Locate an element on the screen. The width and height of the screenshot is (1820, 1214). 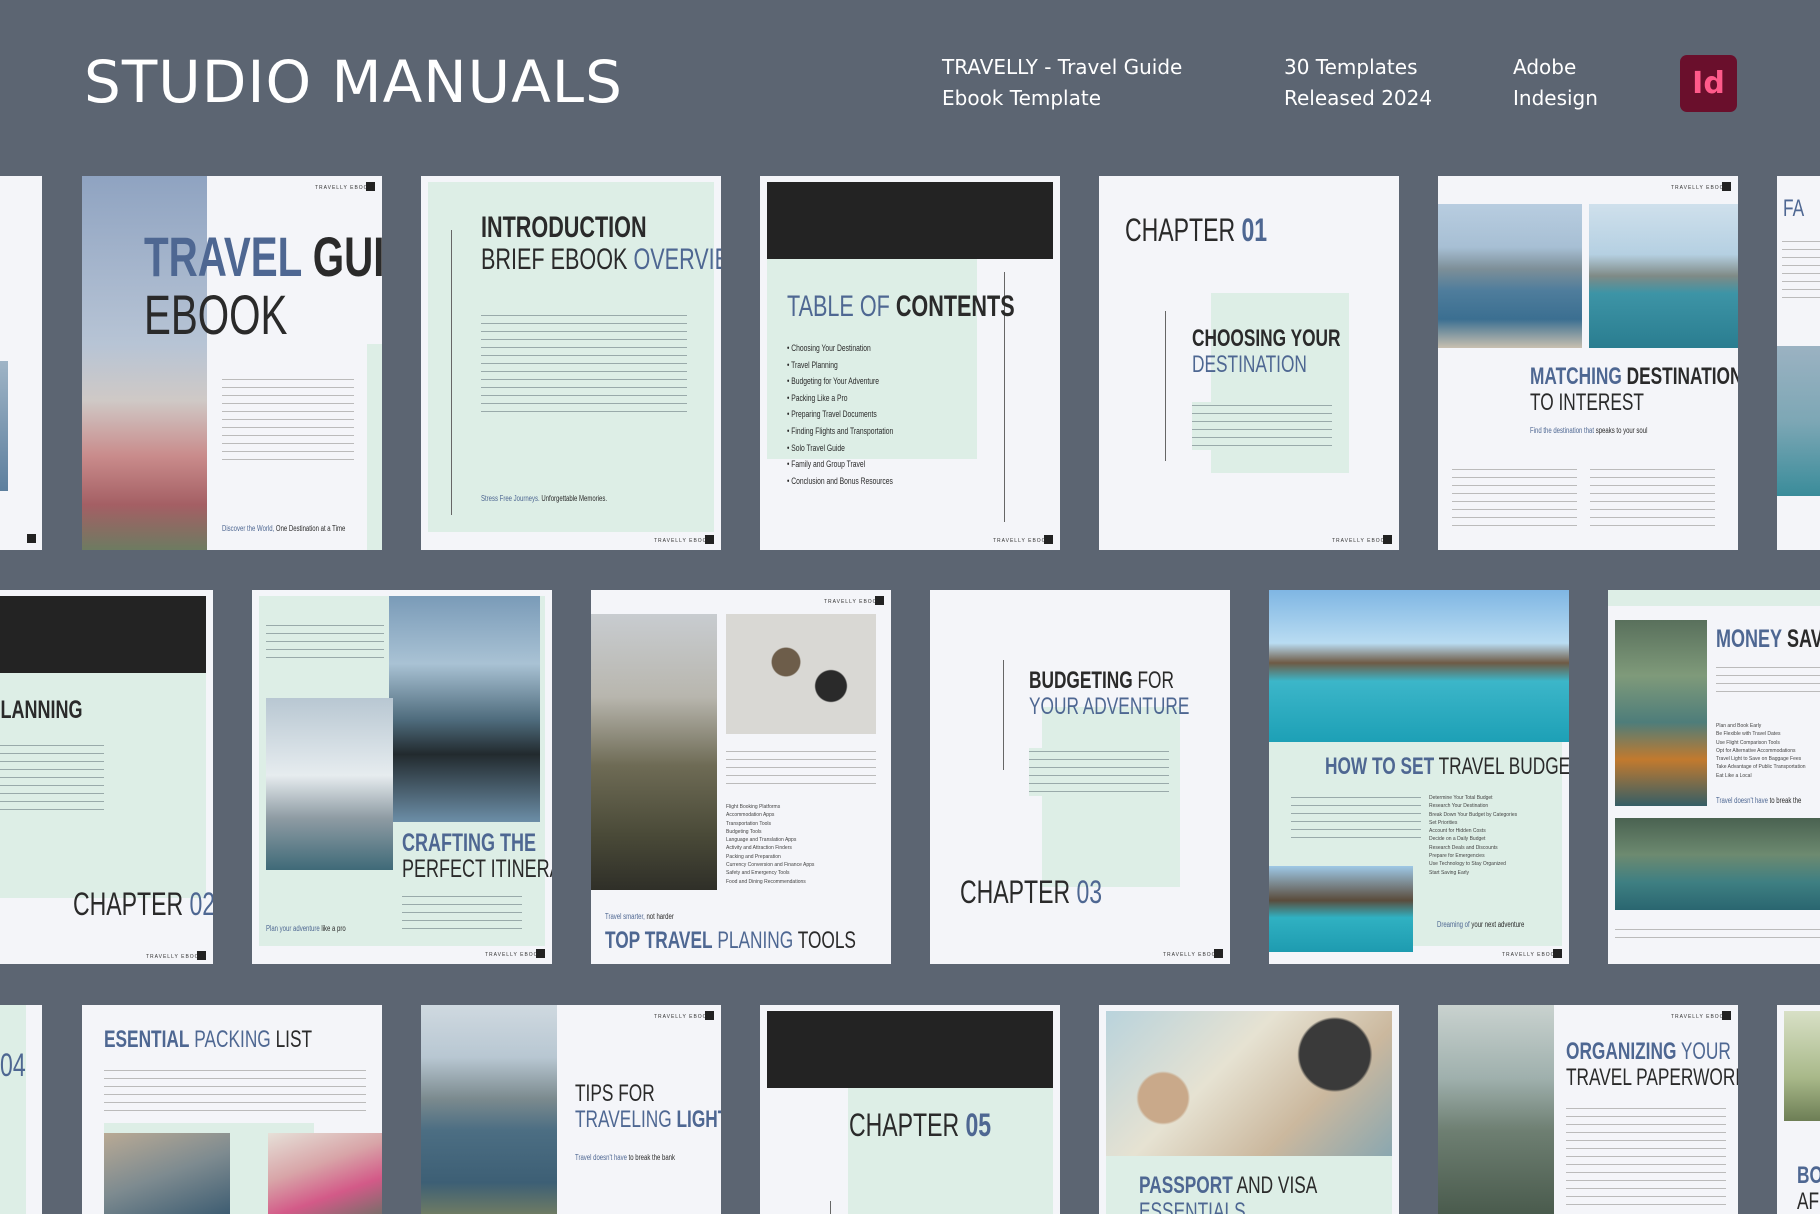
crafting-title-line1: CRAFTING THE is located at coordinates (469, 843).